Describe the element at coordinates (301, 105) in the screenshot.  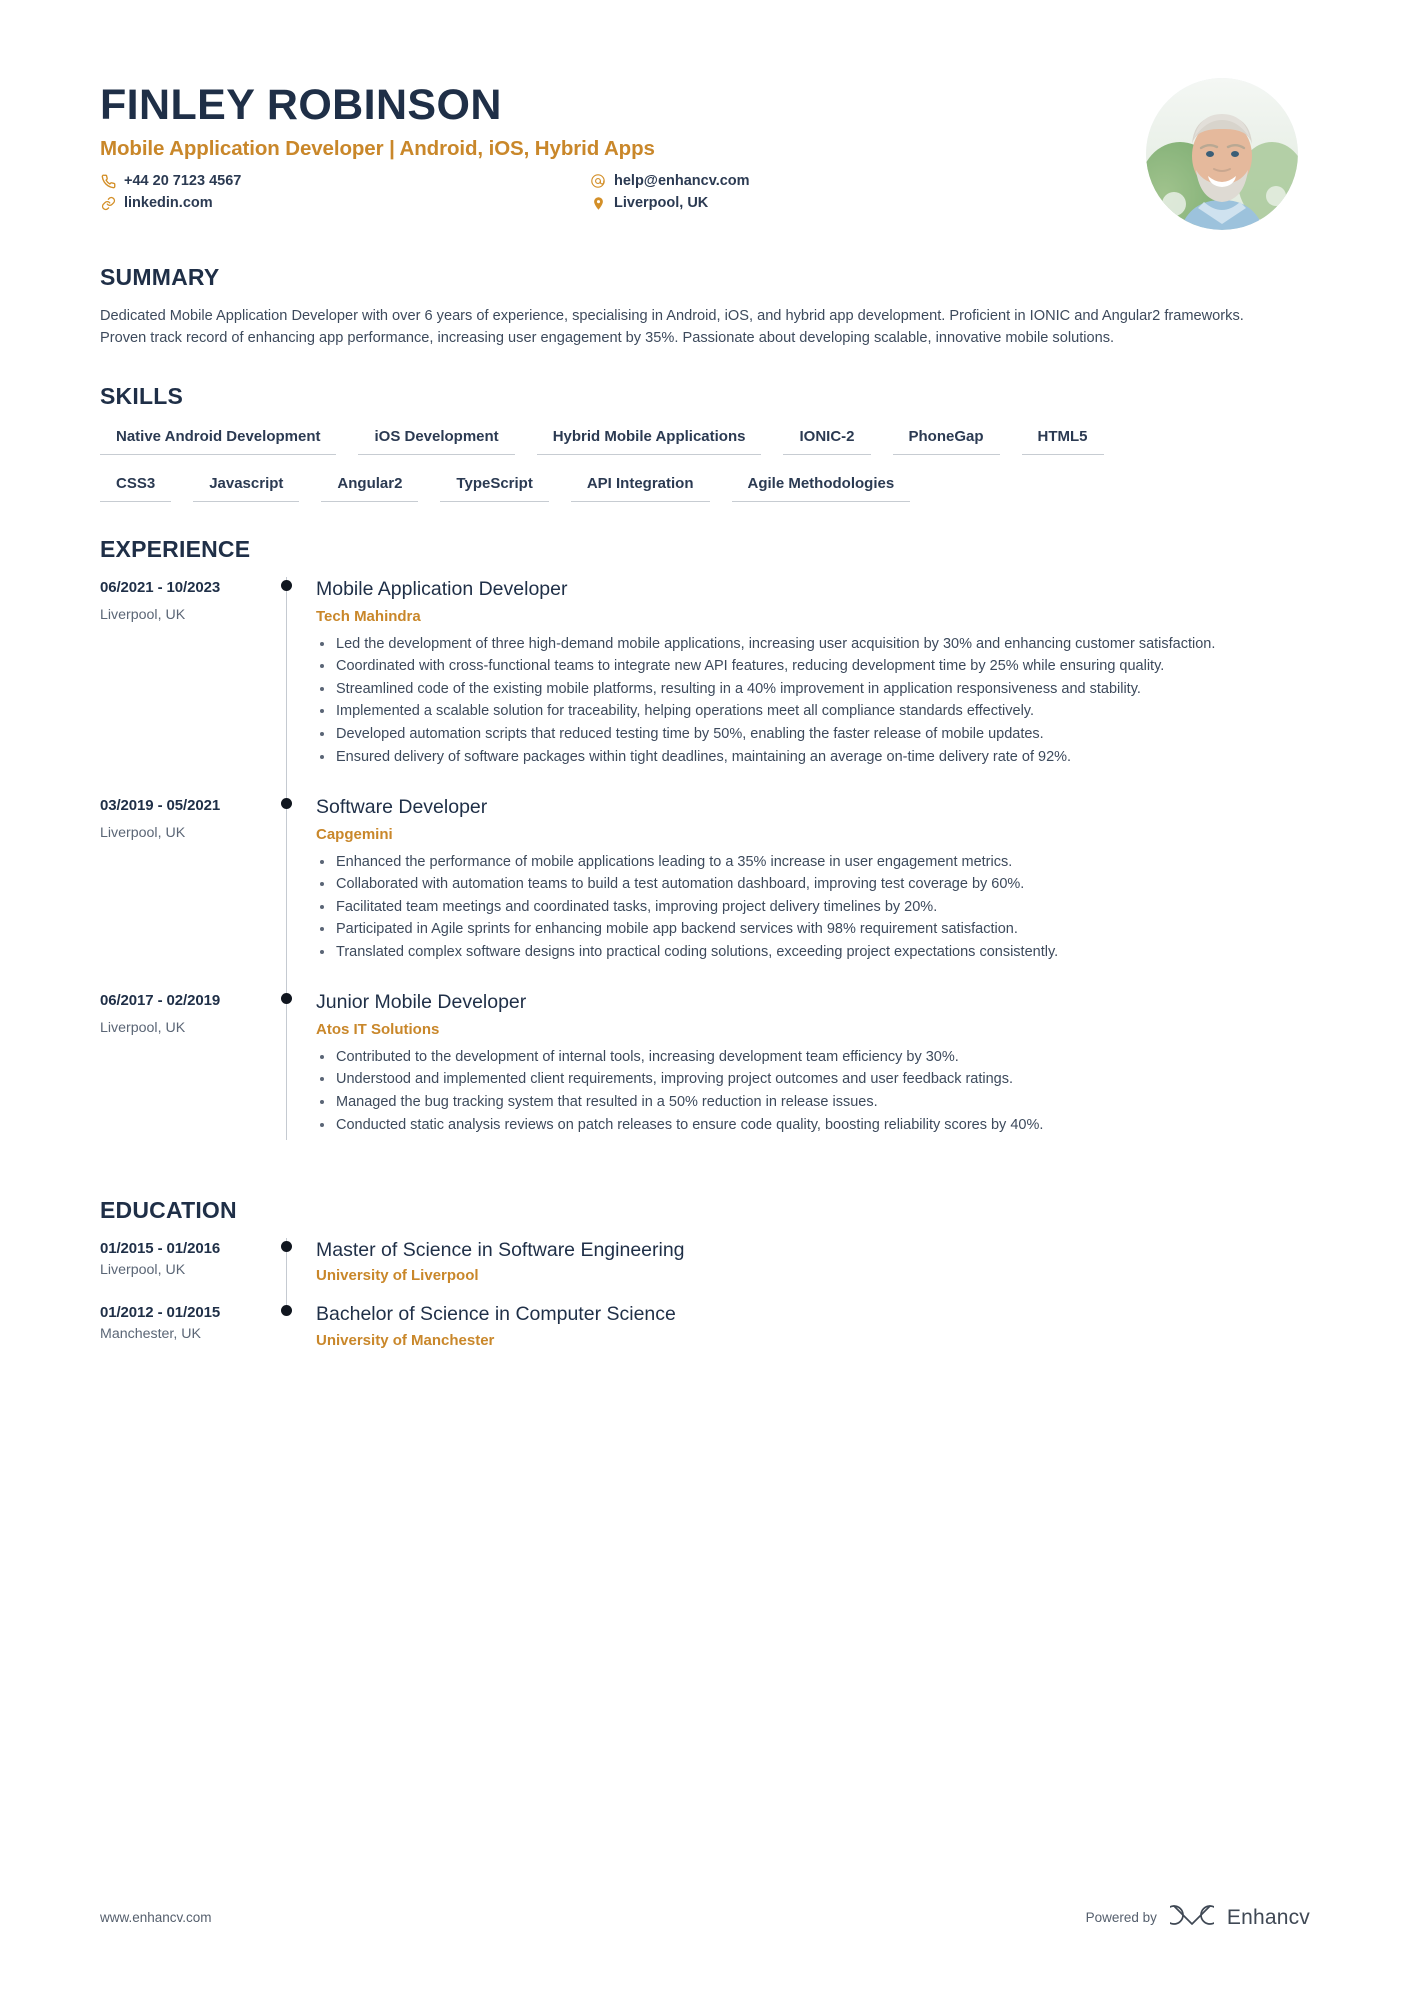
I see `page-title: FINLEY ROBINSON` at that location.